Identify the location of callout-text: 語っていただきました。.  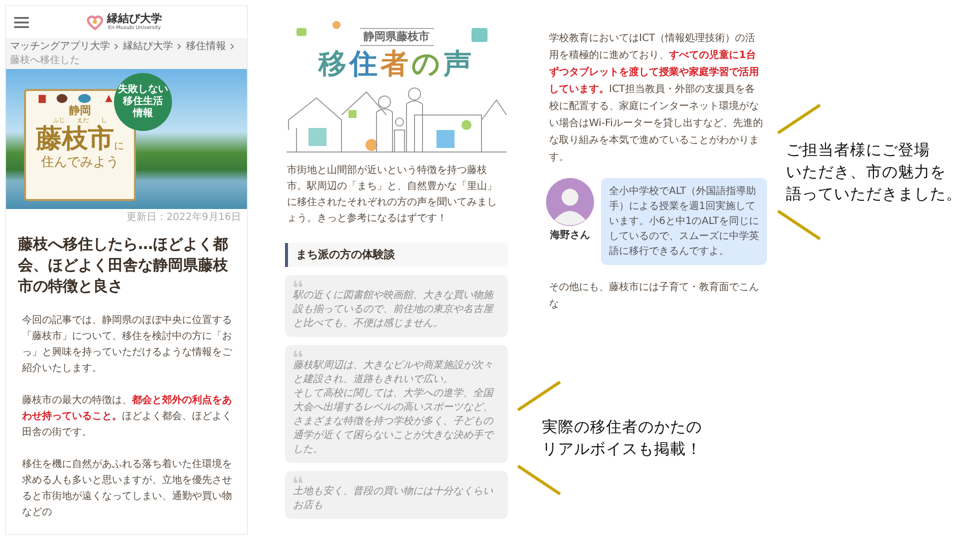
(874, 194).